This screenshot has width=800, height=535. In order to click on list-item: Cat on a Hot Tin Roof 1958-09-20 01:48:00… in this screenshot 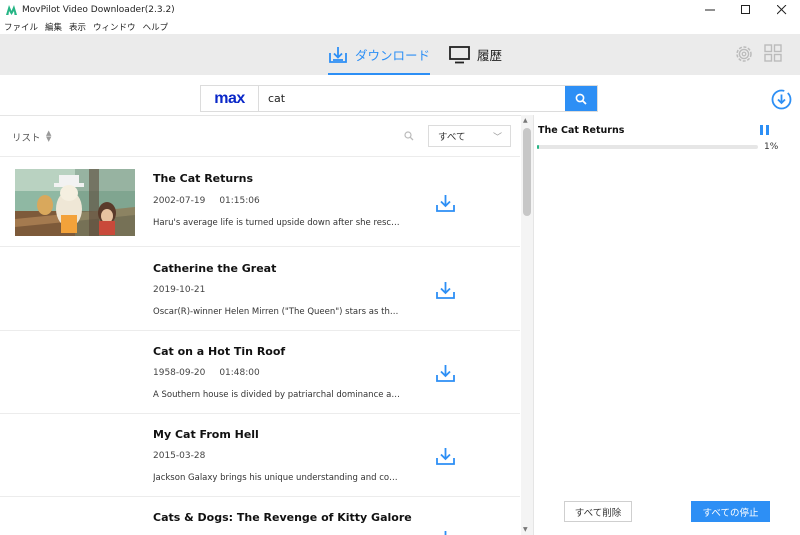, I will do `click(260, 372)`.